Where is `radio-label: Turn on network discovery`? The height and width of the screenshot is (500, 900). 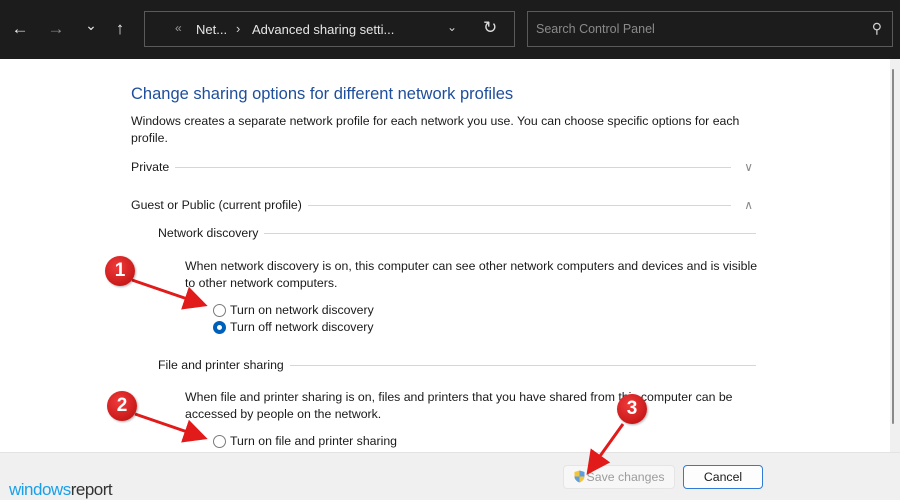 radio-label: Turn on network discovery is located at coordinates (302, 310).